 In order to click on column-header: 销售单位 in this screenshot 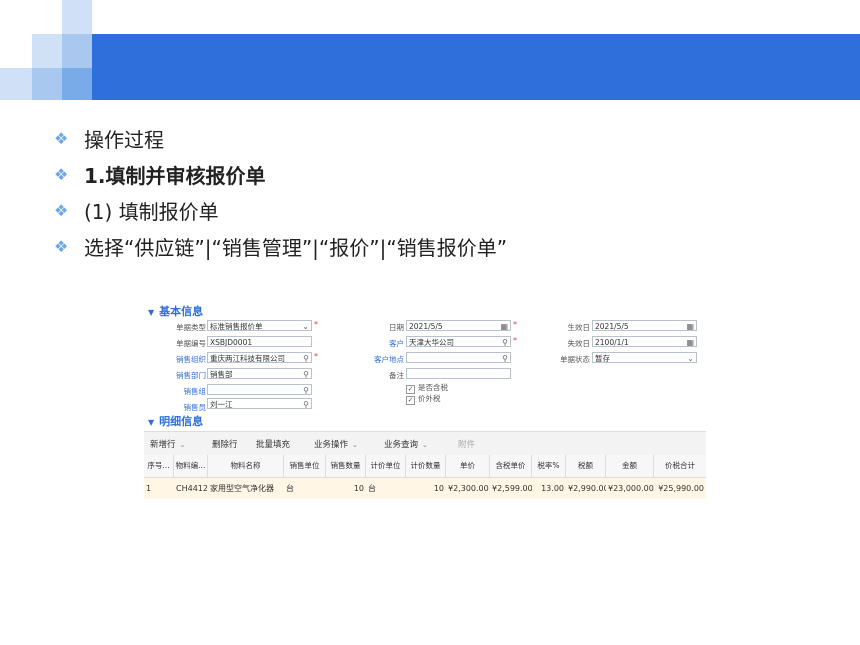, I will do `click(305, 466)`.